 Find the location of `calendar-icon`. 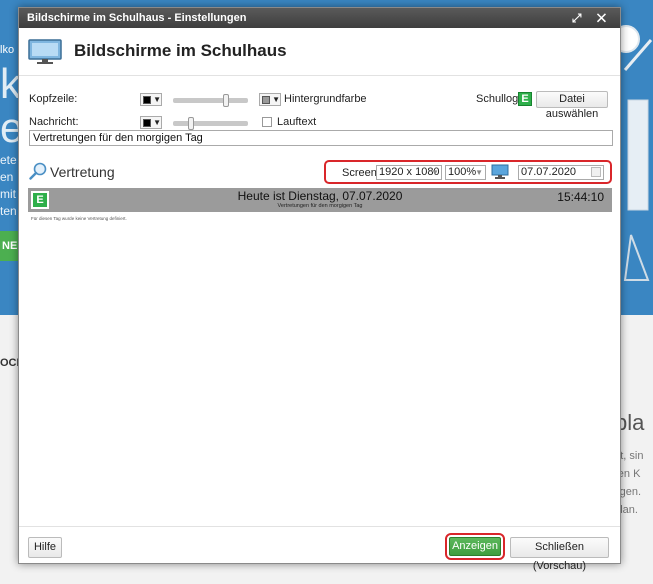

calendar-icon is located at coordinates (596, 172).